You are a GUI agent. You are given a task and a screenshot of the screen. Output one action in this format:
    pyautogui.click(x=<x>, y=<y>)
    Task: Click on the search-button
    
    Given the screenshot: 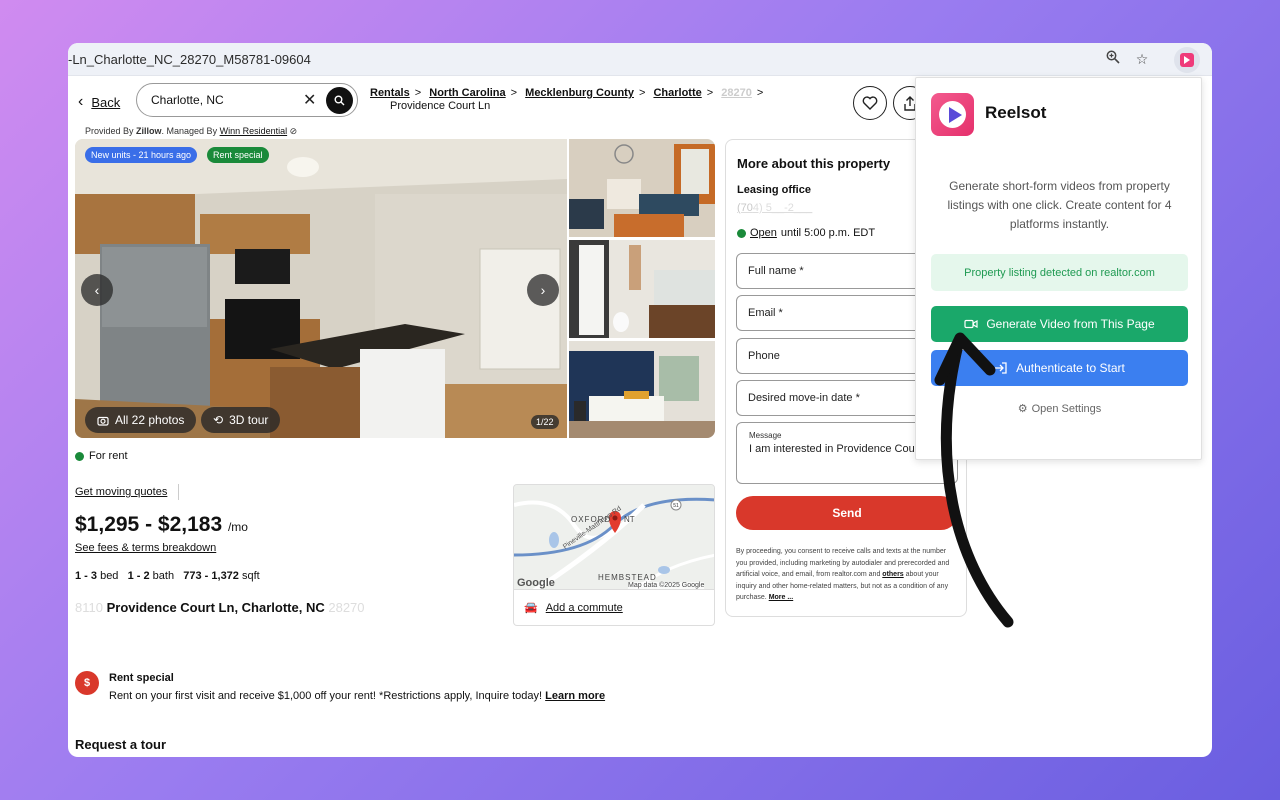 What is the action you would take?
    pyautogui.click(x=339, y=100)
    